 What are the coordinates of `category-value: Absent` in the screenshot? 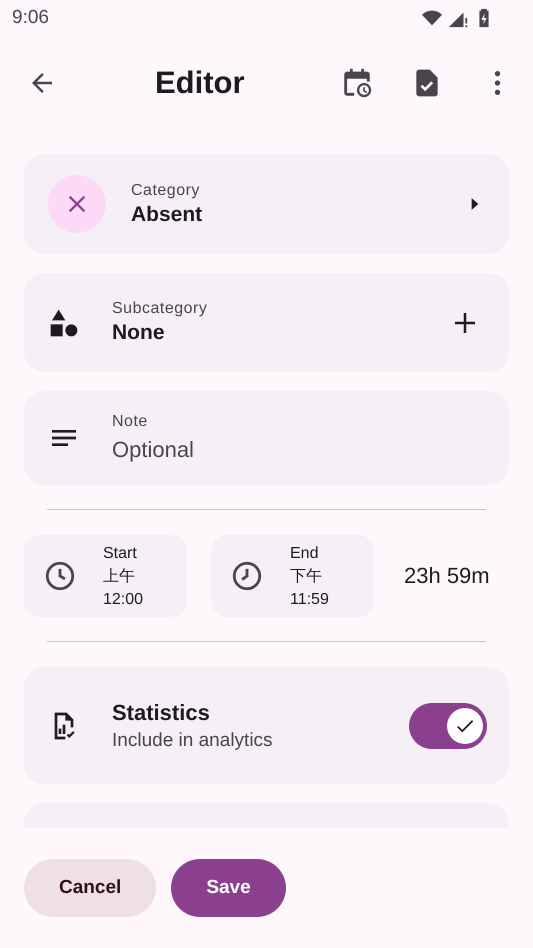 It's located at (167, 214).